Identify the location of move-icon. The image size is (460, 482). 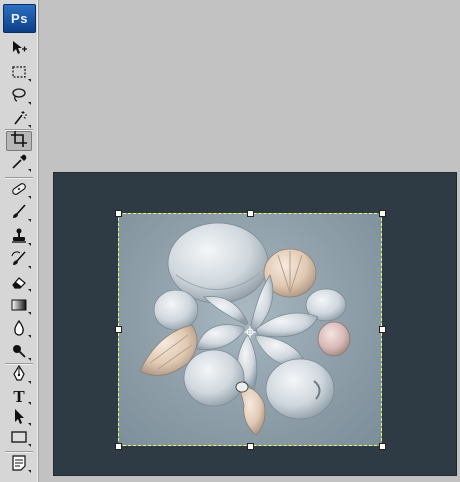
(19, 50).